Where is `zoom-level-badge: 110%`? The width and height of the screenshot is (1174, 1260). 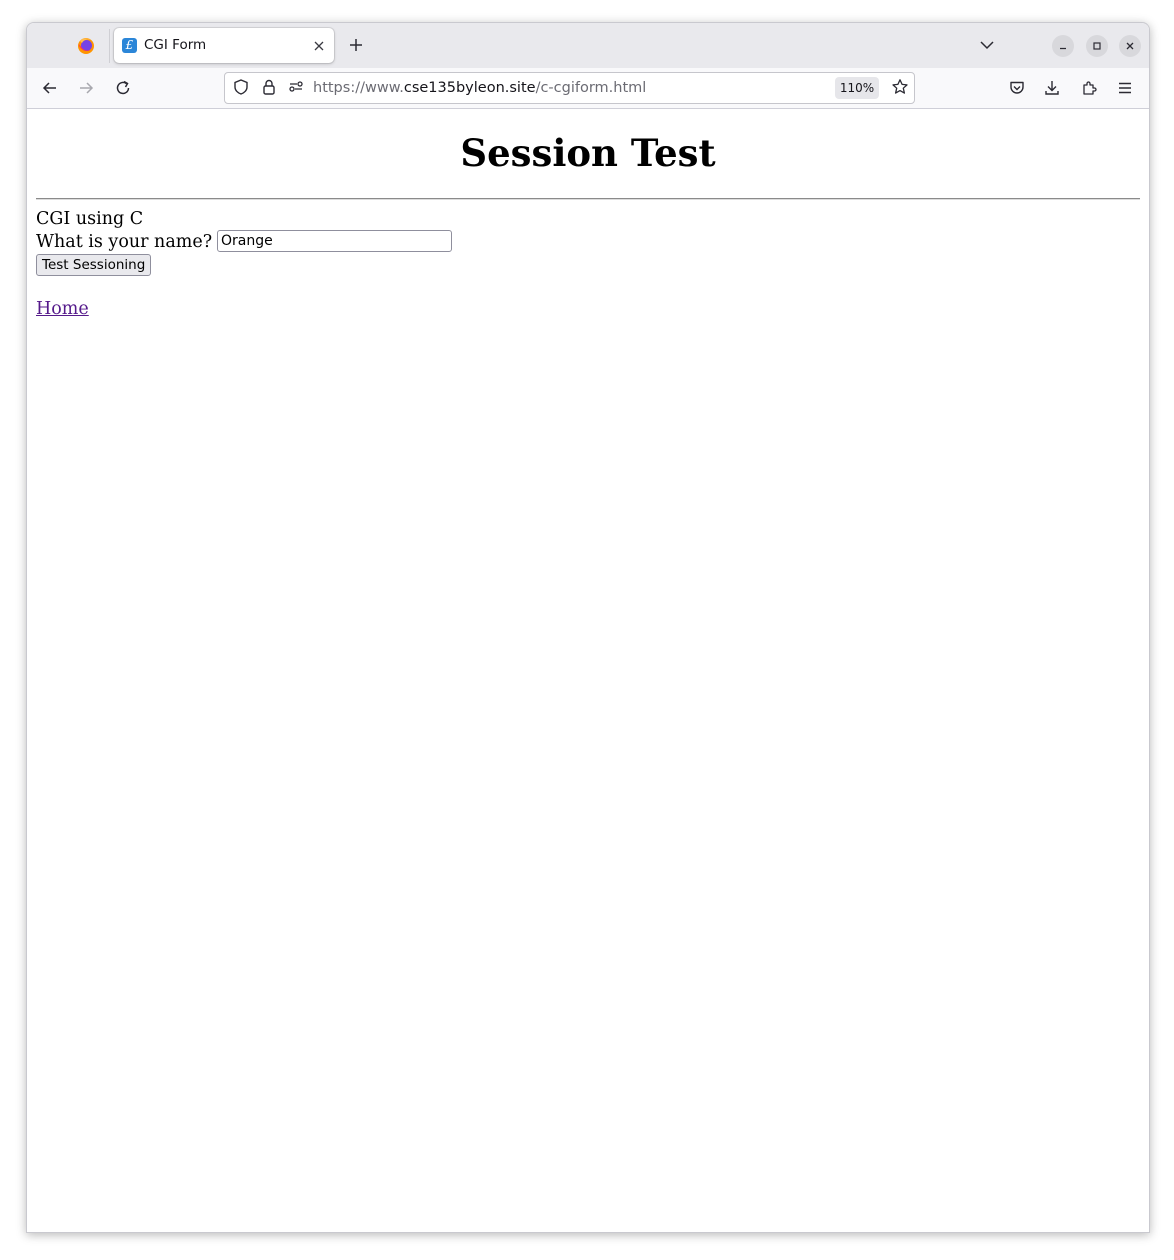
zoom-level-badge: 110% is located at coordinates (857, 88).